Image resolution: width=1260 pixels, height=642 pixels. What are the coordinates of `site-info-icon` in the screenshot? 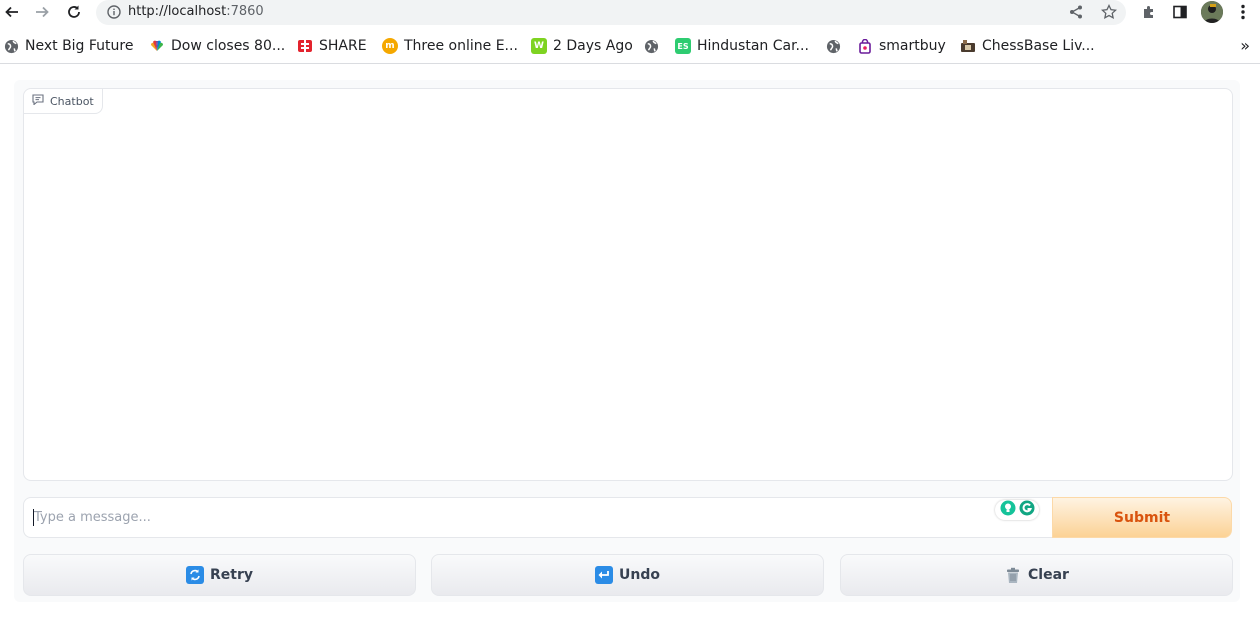 It's located at (114, 12).